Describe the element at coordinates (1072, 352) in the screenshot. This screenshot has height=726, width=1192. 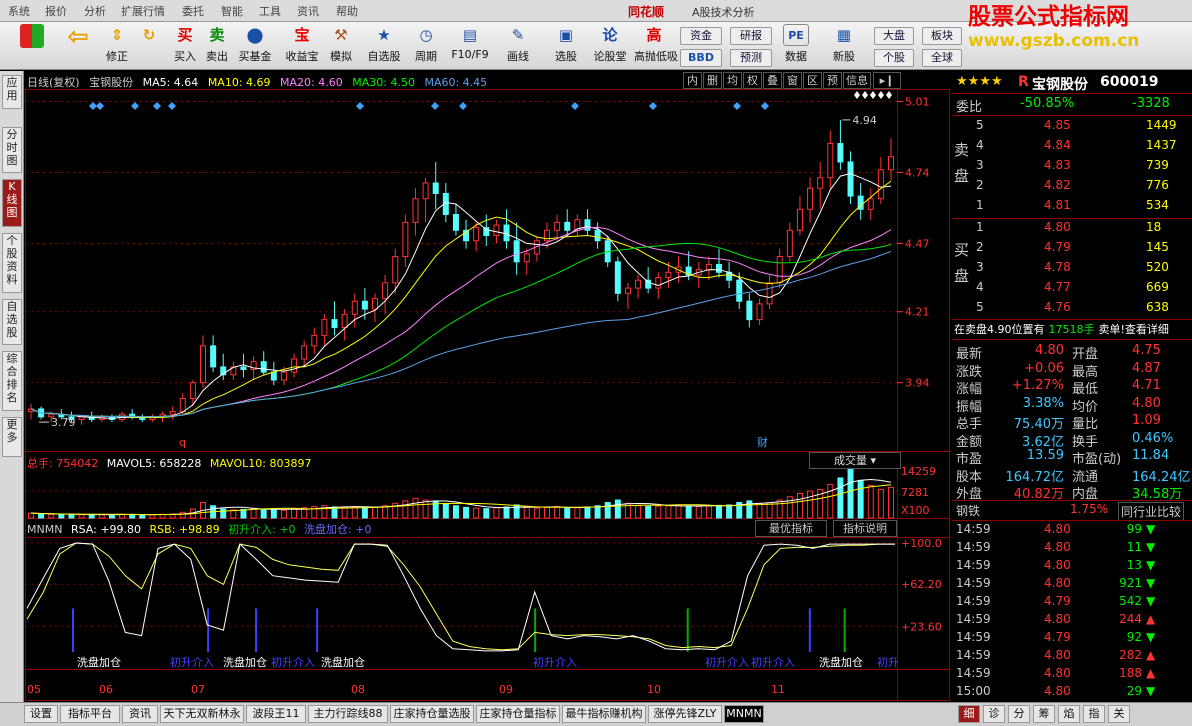
I see `stat-row: 最新 4.80 开盘 4.75` at that location.